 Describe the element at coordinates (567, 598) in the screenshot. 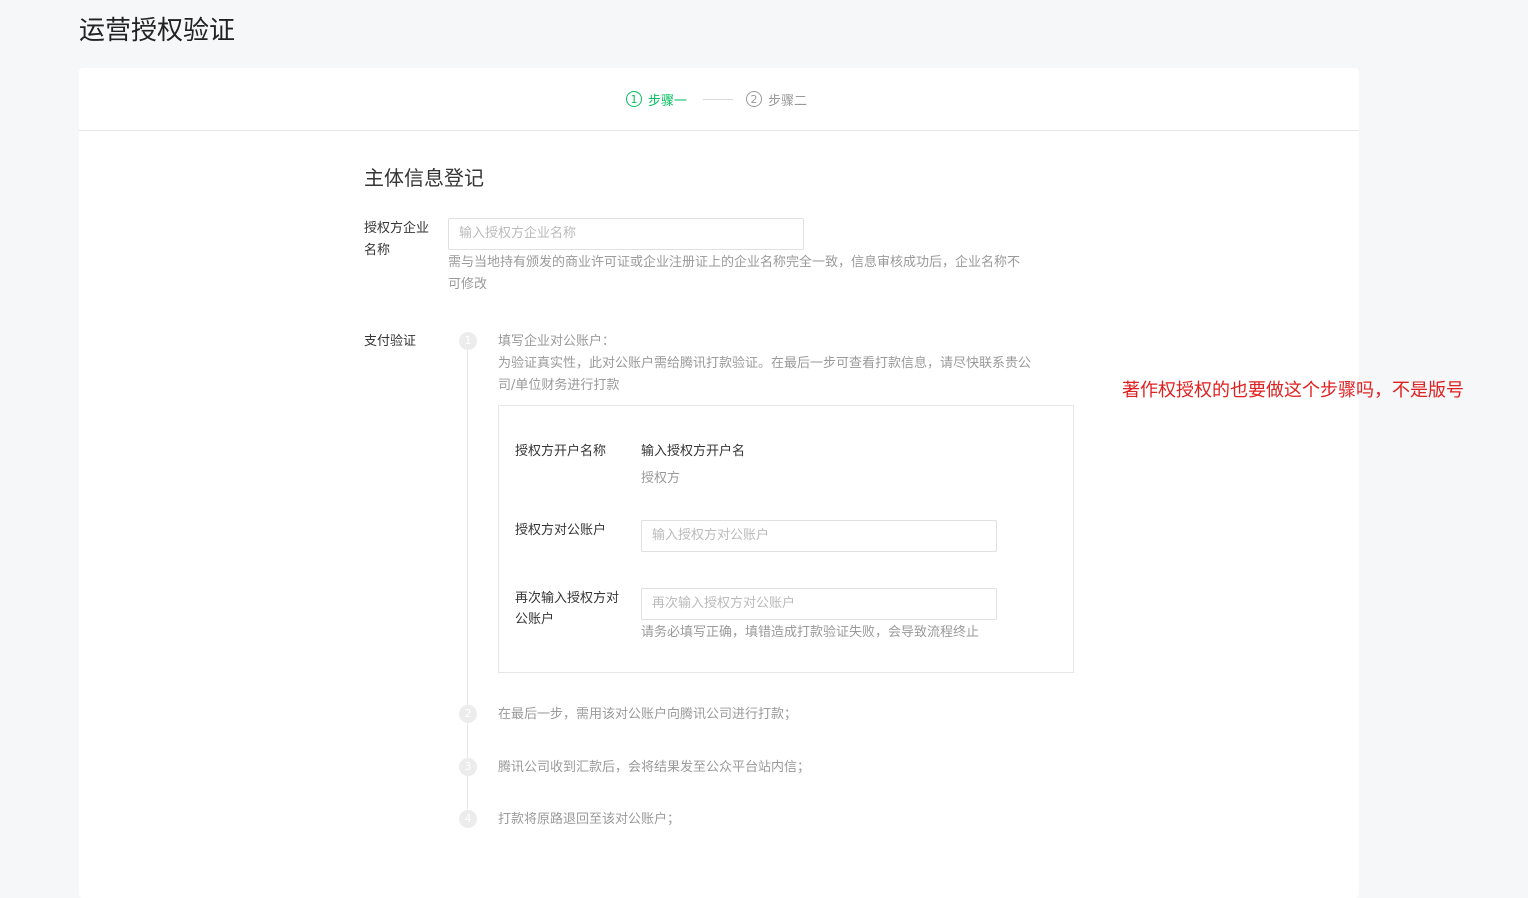

I see `account-confirm-label-line1: 再次输入授权方对` at that location.